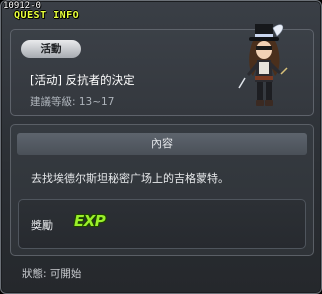  I want to click on content-section-header: 內容, so click(162, 144).